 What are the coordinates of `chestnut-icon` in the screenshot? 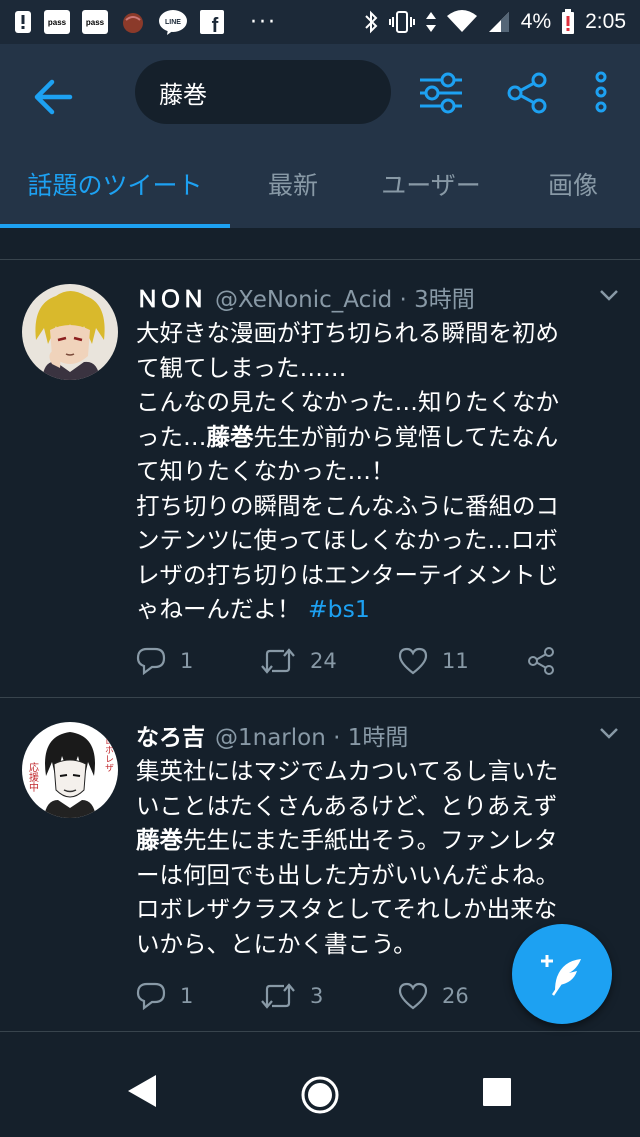 It's located at (133, 22).